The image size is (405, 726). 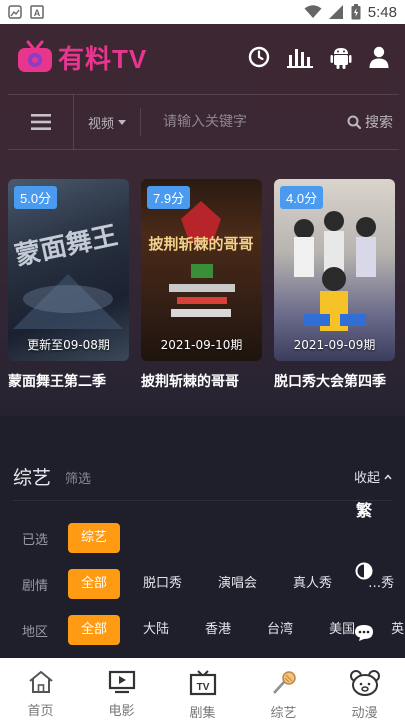 I want to click on featured-card: 4.0分 2021-09-09期 脱口秀大会第四季, so click(x=334, y=285).